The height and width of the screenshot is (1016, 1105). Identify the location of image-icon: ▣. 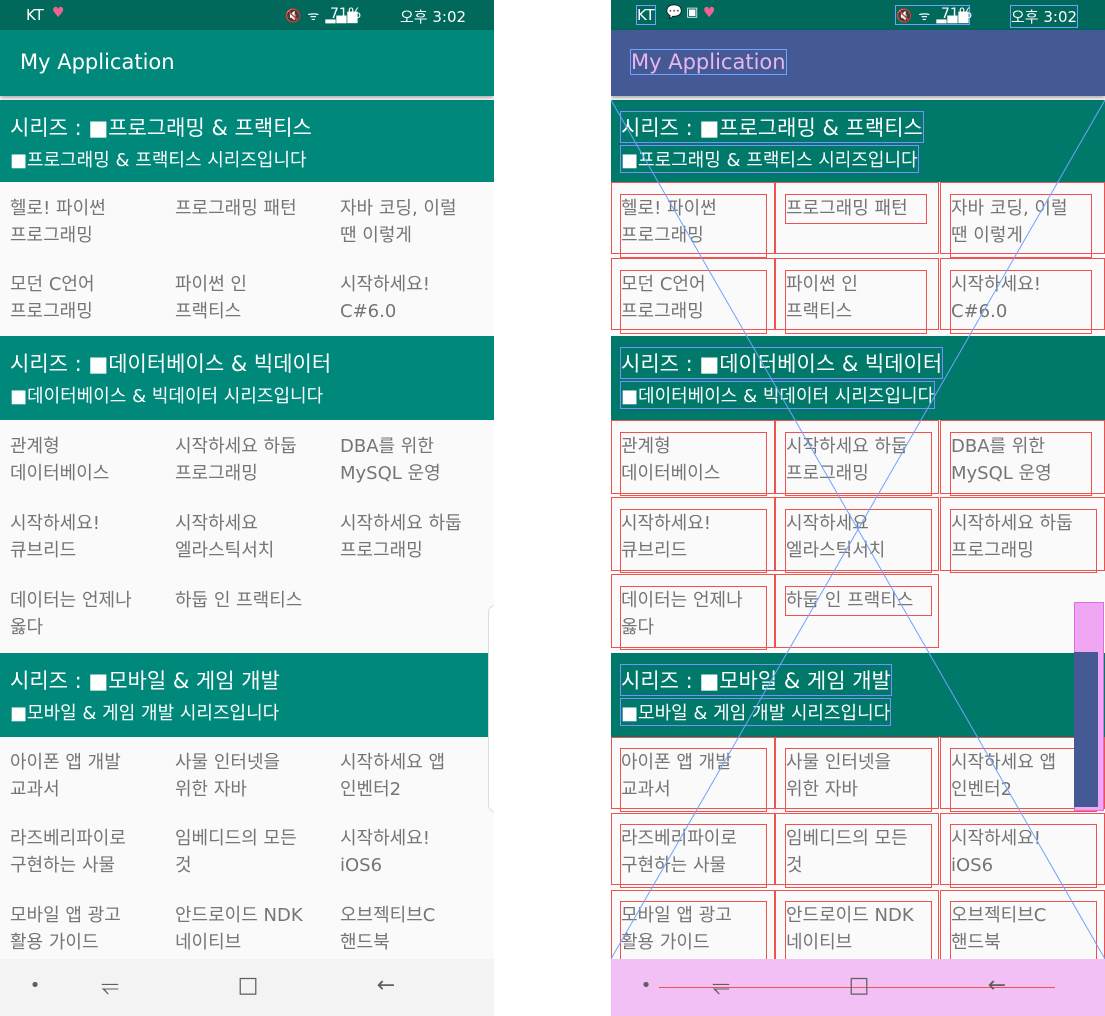
(692, 12).